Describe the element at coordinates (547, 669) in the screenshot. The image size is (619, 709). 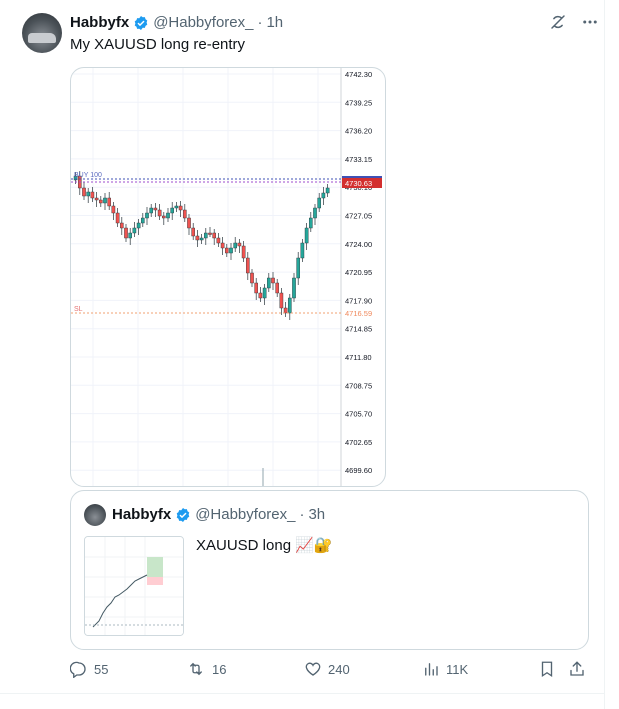
I see `bookmark-button` at that location.